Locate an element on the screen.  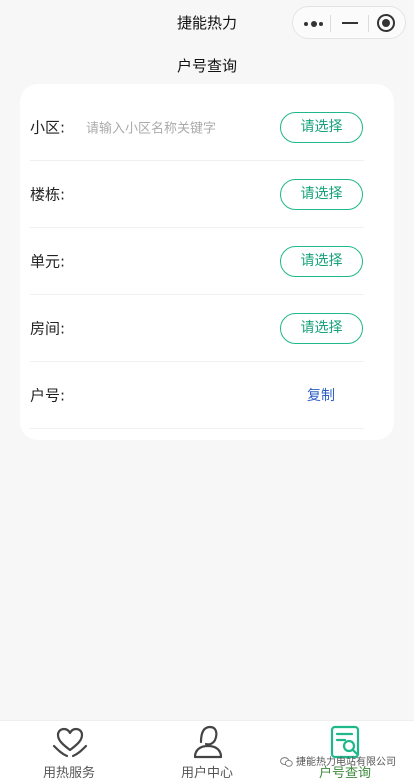
heart-hands-icon is located at coordinates (70, 742).